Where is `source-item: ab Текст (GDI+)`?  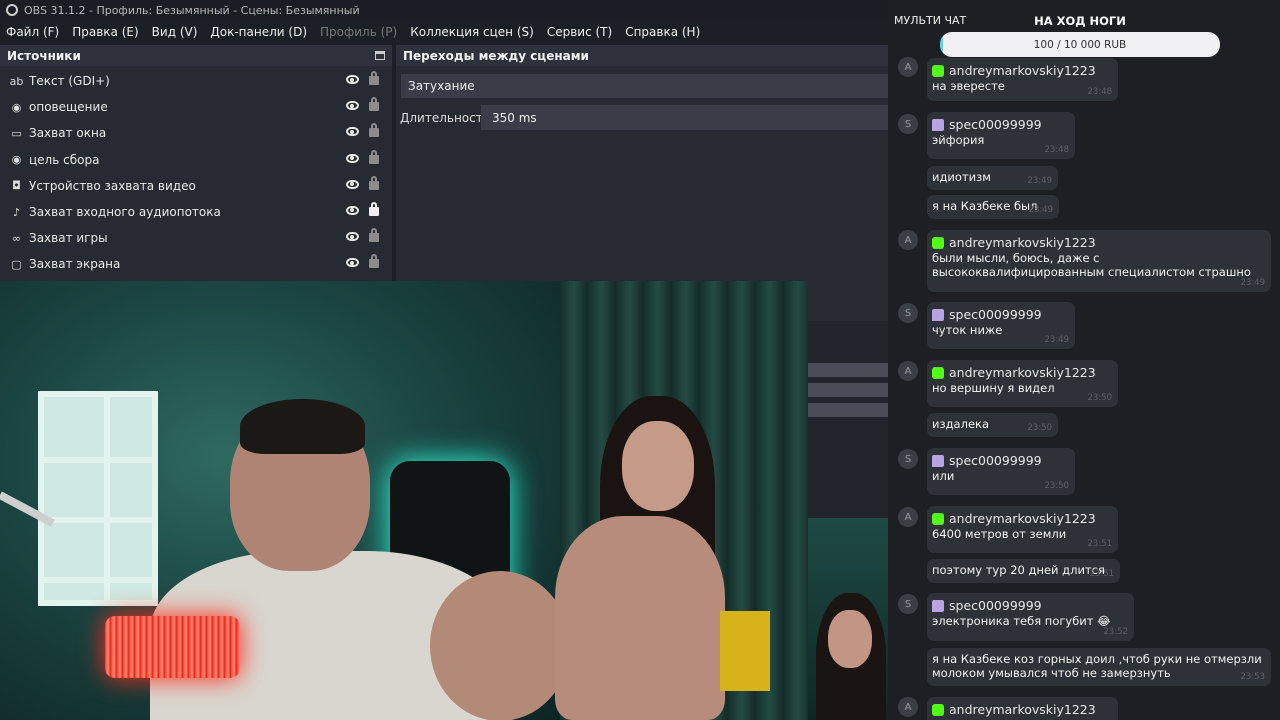 source-item: ab Текст (GDI+) is located at coordinates (196, 81).